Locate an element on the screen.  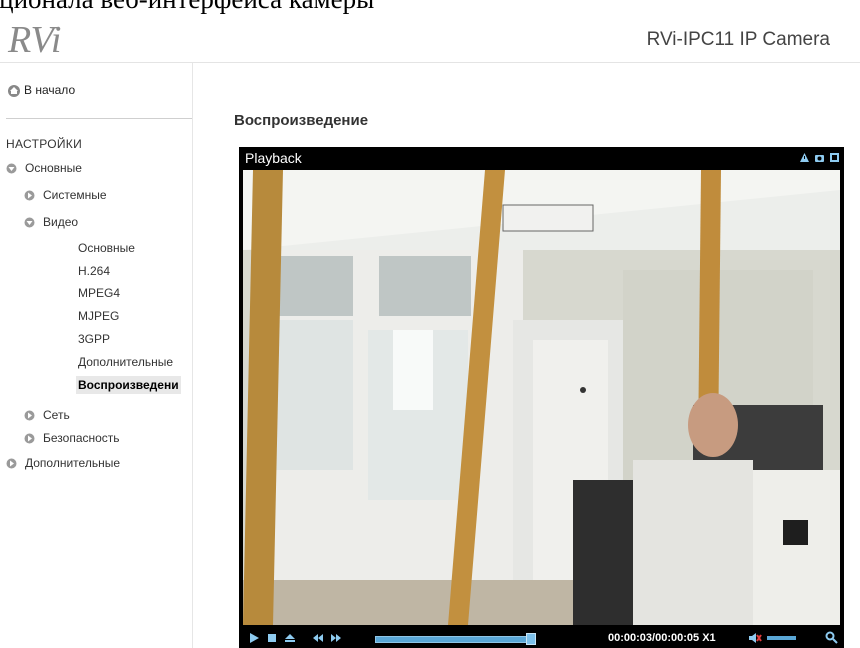
sidebar-item-sub: MJPEG is located at coordinates (98, 316).